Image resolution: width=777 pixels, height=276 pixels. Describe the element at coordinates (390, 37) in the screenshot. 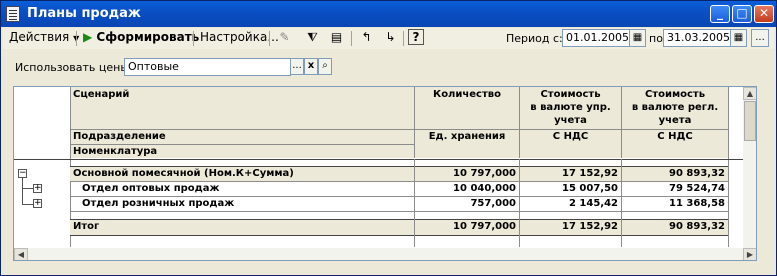

I see `expand-icon: ↳` at that location.